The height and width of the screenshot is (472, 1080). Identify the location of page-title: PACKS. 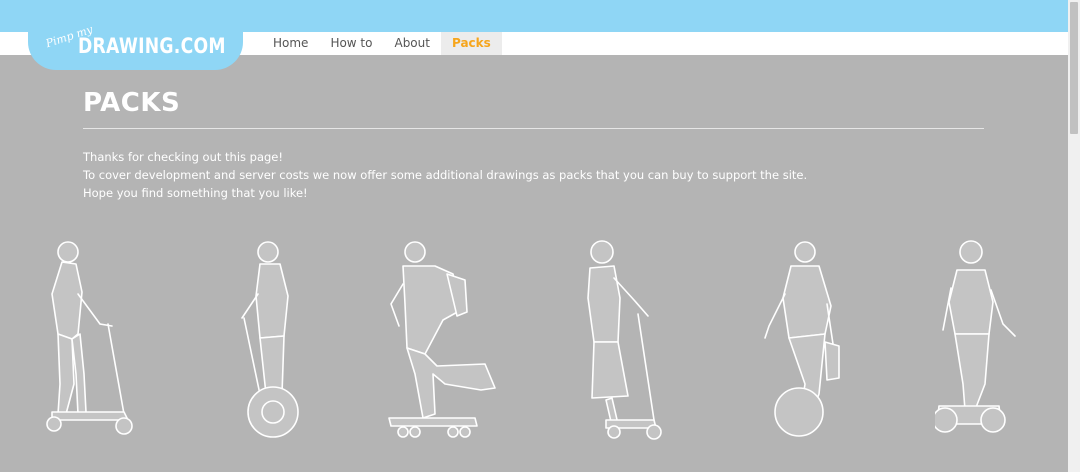
(132, 103).